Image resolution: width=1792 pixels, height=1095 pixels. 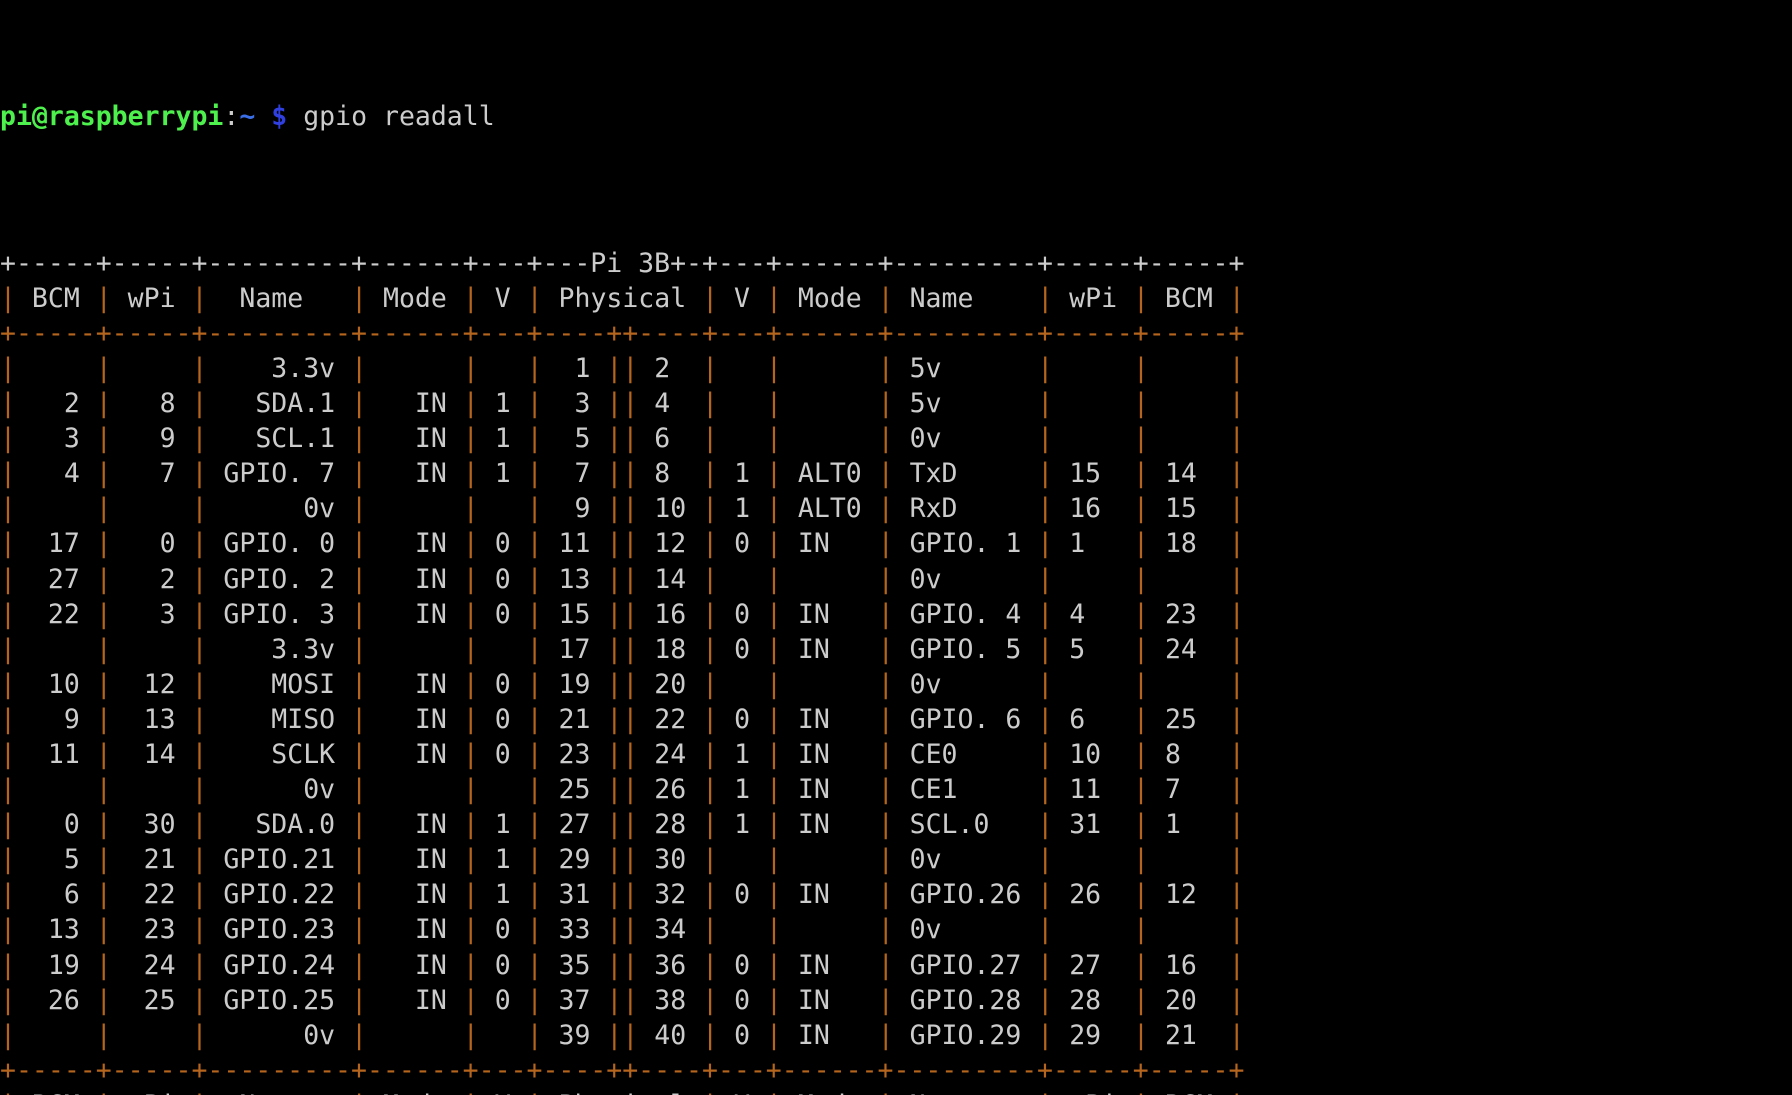 I want to click on command-typed: gpio readall, so click(x=399, y=117).